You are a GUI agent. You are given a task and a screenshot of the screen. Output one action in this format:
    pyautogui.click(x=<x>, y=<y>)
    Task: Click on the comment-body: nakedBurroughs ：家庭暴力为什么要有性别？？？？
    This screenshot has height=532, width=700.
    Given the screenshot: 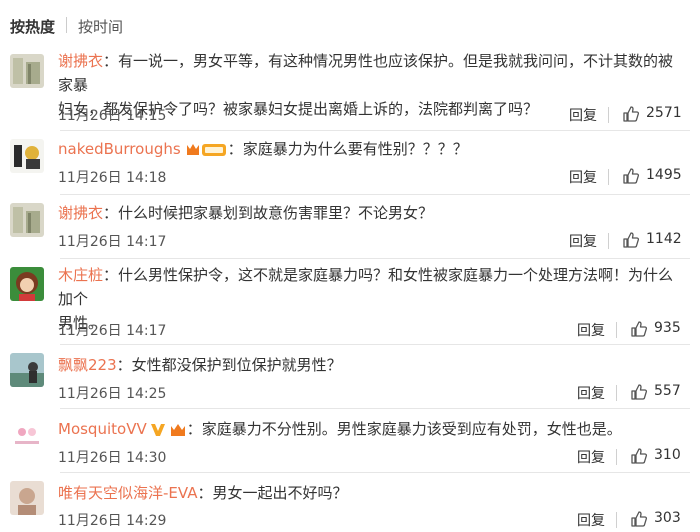 What is the action you would take?
    pyautogui.click(x=372, y=149)
    